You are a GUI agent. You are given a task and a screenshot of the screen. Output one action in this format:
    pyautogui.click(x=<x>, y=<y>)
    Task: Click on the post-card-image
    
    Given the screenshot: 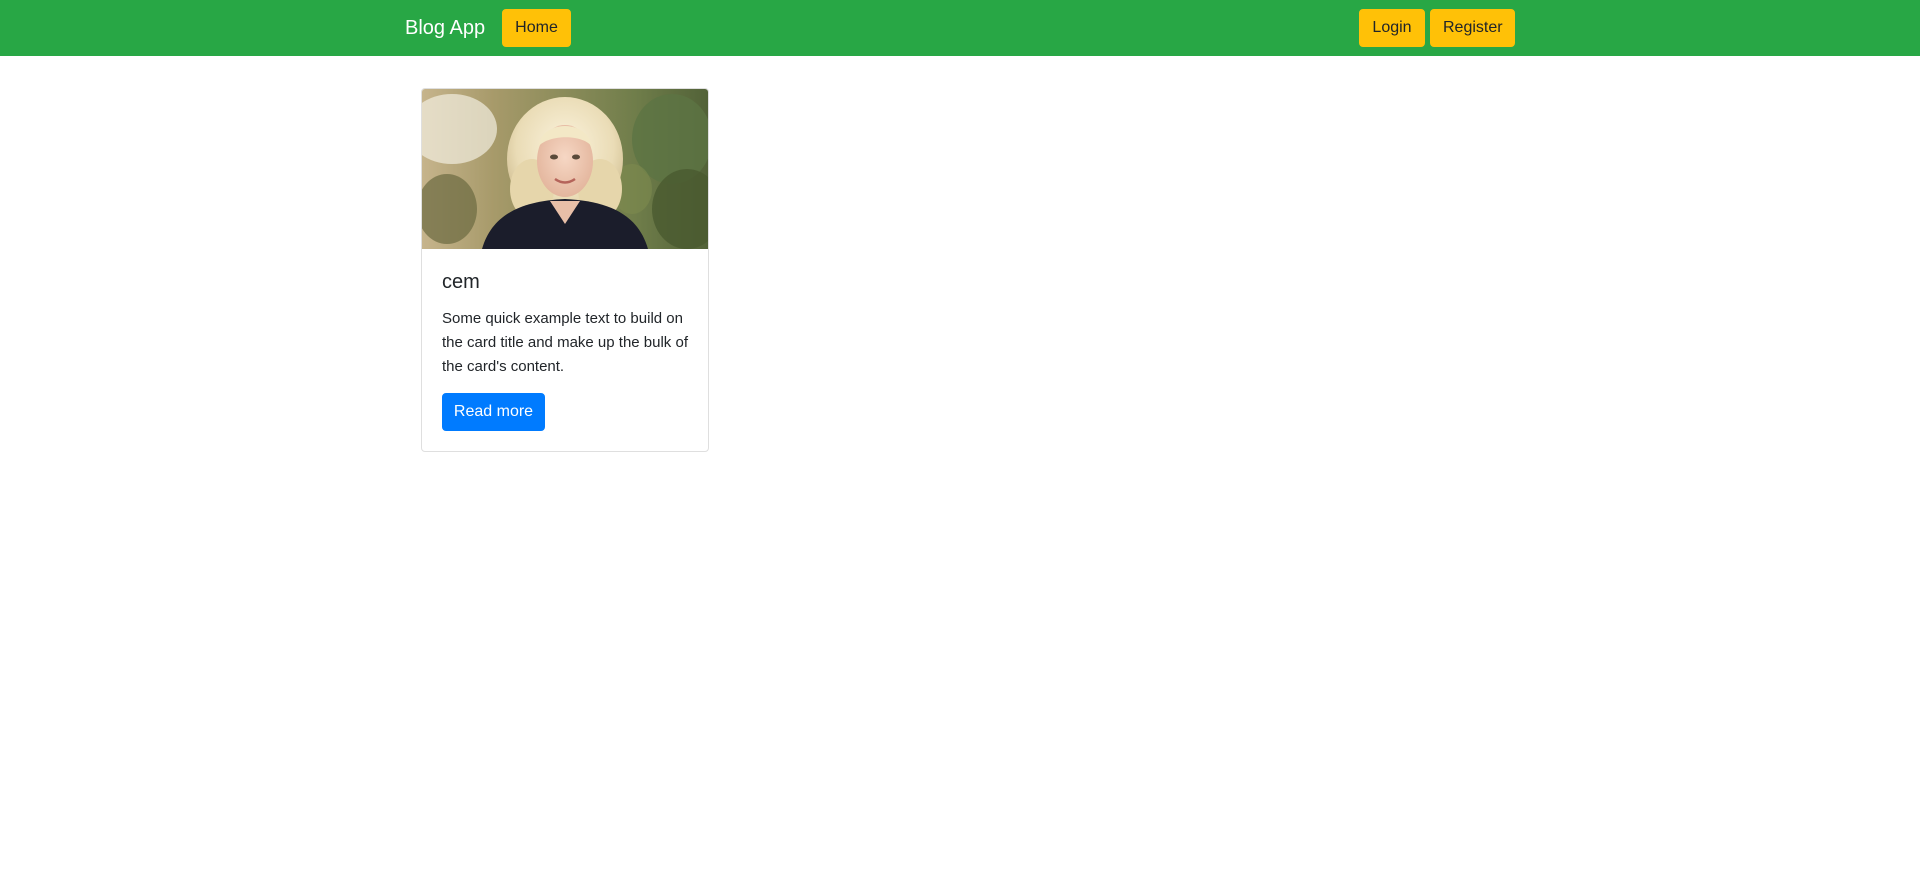 What is the action you would take?
    pyautogui.click(x=565, y=169)
    